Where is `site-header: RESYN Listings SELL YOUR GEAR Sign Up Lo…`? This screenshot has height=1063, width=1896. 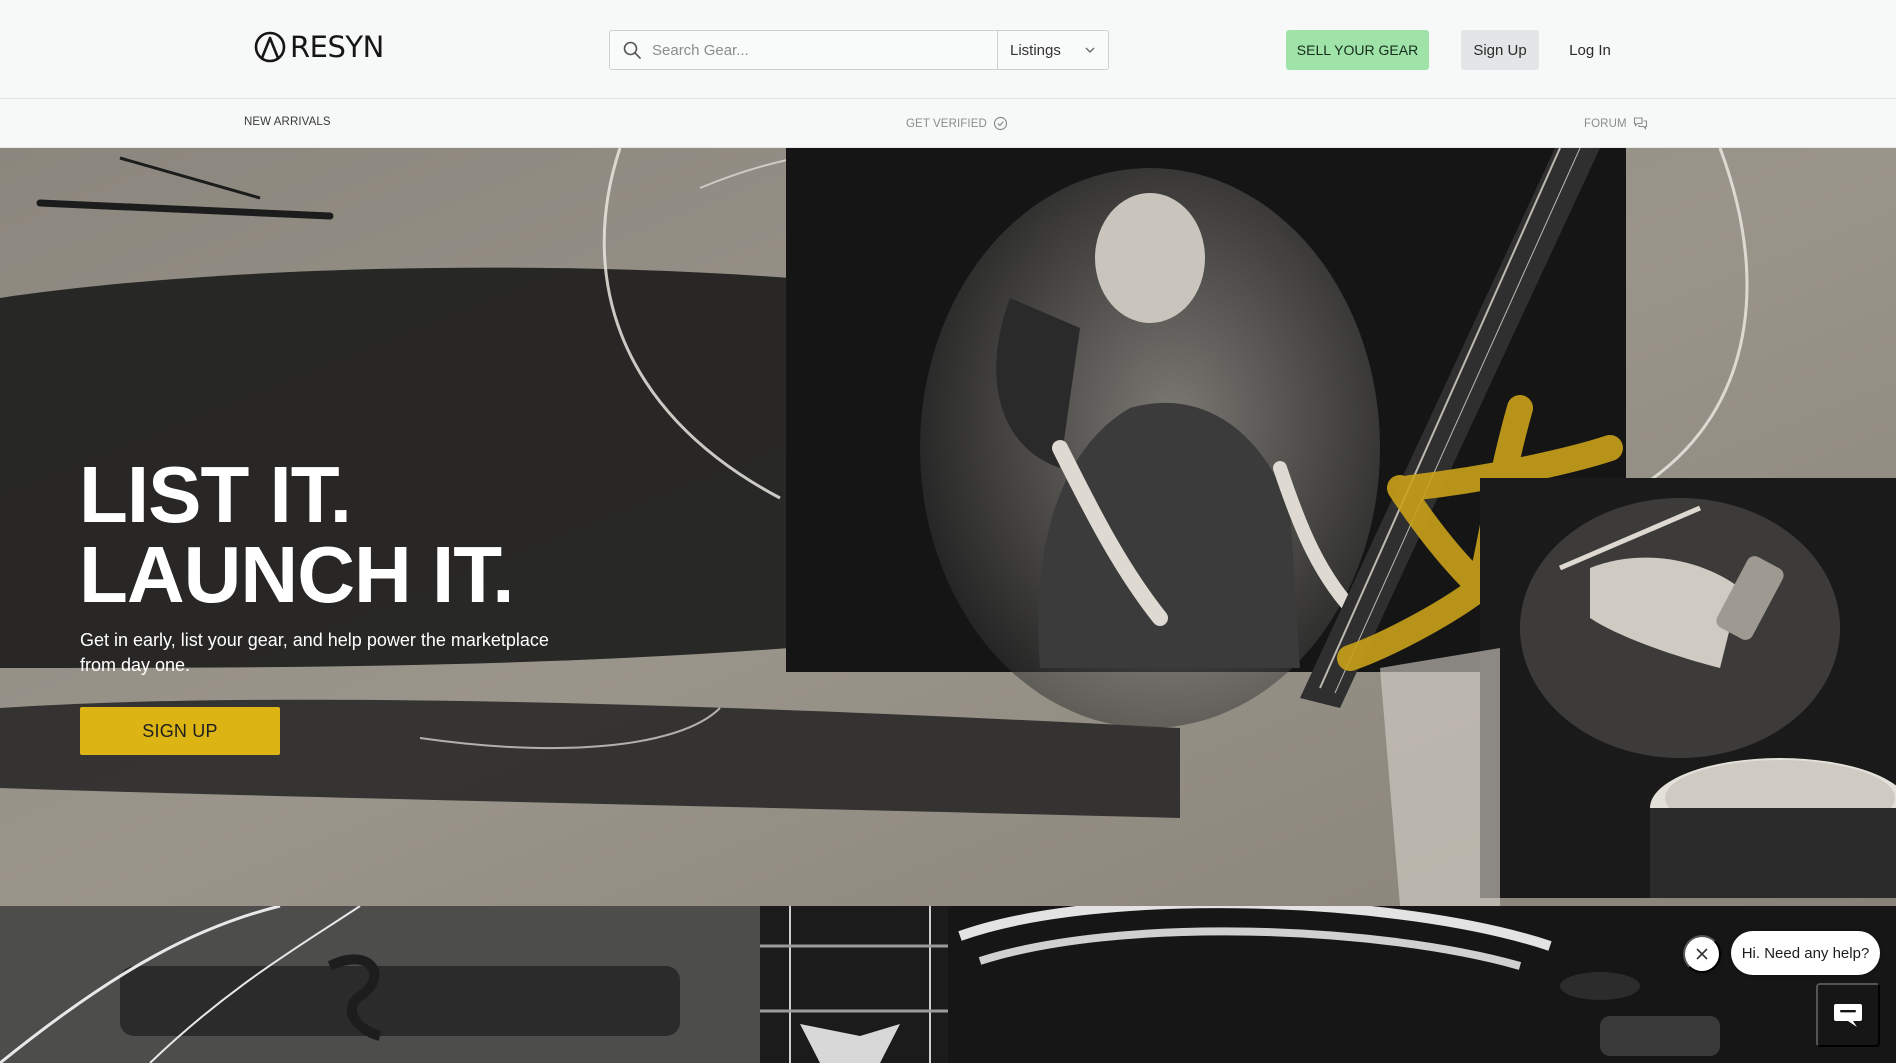
site-header: RESYN Listings SELL YOUR GEAR Sign Up Lo… is located at coordinates (948, 49).